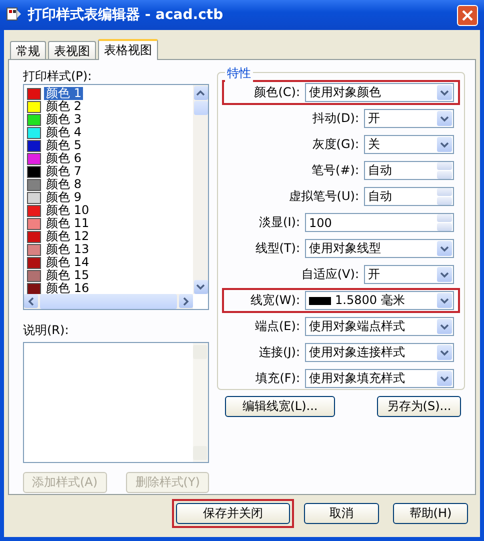 The image size is (484, 541). I want to click on window-title: 打印样式表编辑器 - acad.ctb, so click(126, 15).